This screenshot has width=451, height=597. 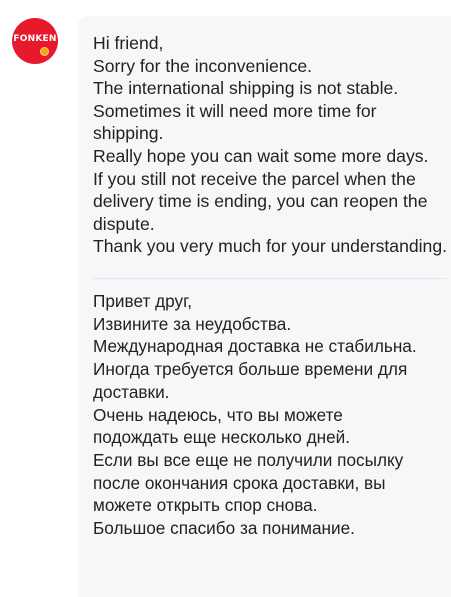 I want to click on avatar-logo-dot, so click(x=44, y=51).